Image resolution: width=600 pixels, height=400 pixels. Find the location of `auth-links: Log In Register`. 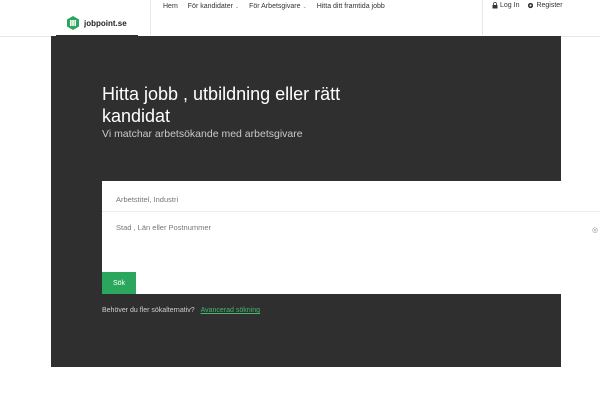

auth-links: Log In Register is located at coordinates (527, 5).